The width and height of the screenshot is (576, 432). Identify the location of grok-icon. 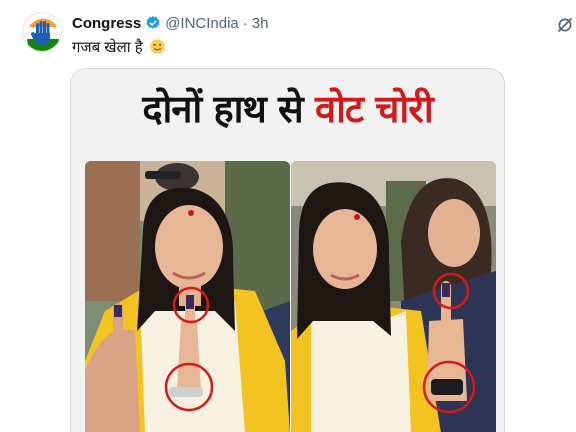
(565, 25).